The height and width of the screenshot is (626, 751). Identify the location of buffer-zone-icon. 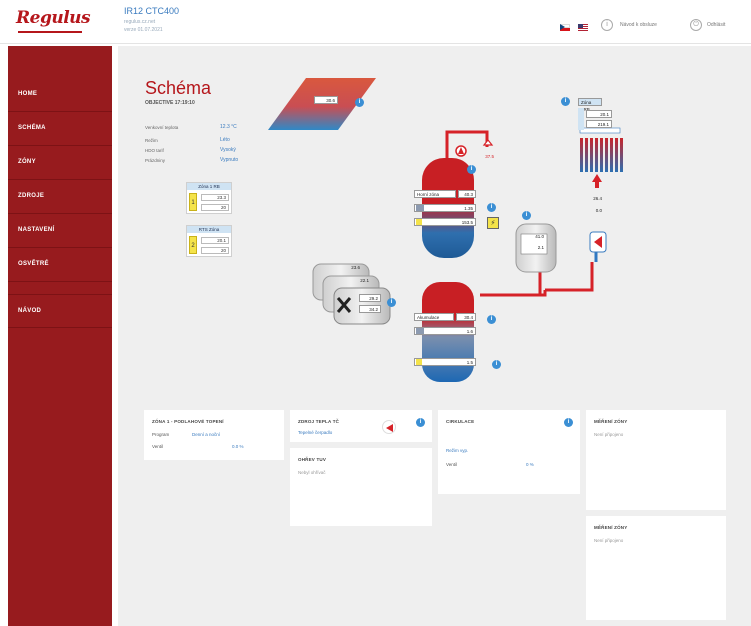
(419, 362).